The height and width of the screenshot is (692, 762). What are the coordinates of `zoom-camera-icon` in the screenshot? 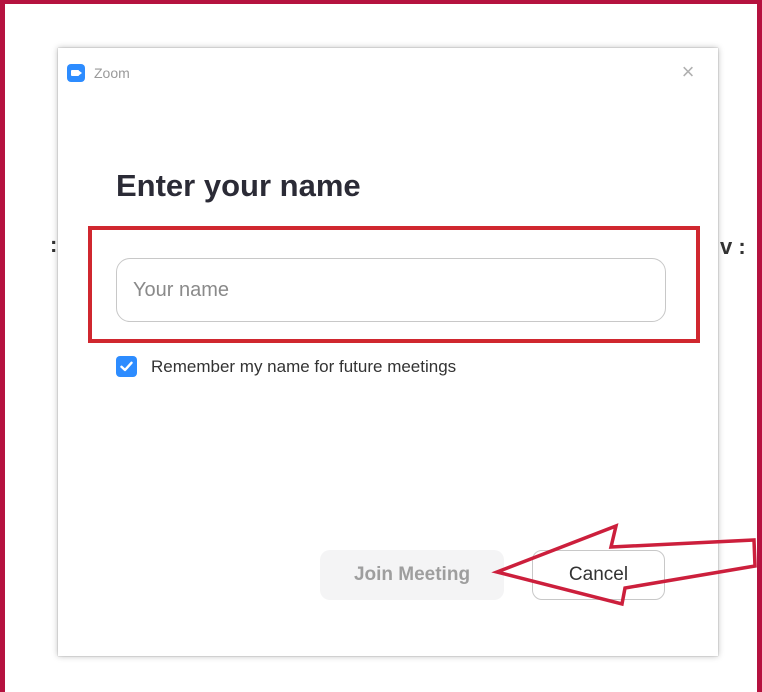 It's located at (76, 73).